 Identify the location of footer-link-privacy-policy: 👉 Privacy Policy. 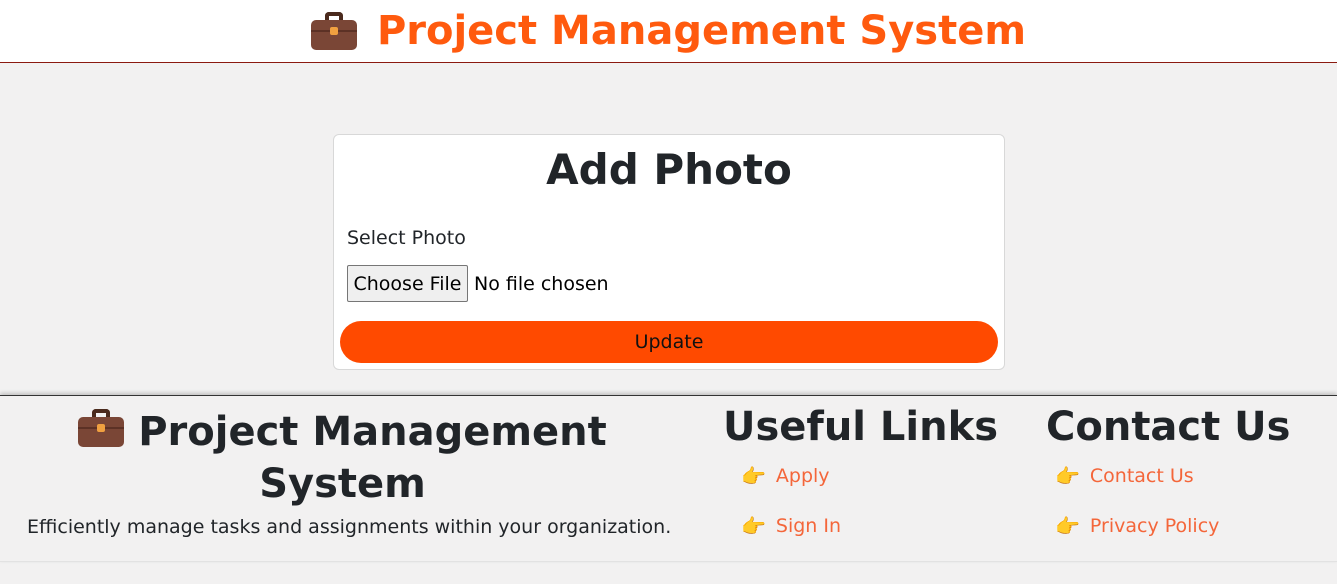
(1137, 526).